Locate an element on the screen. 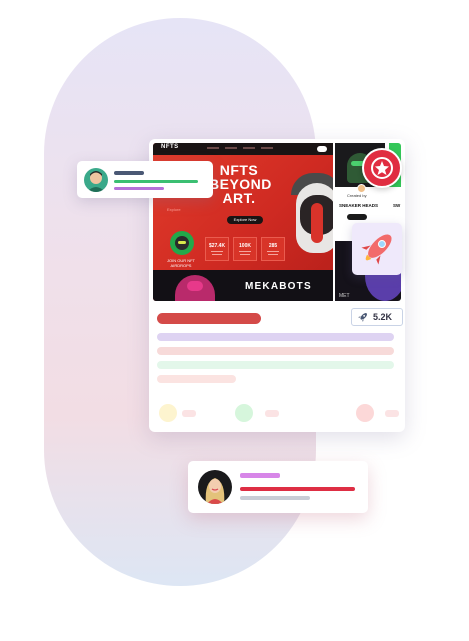  preview-created-by: Created by is located at coordinates (357, 195).